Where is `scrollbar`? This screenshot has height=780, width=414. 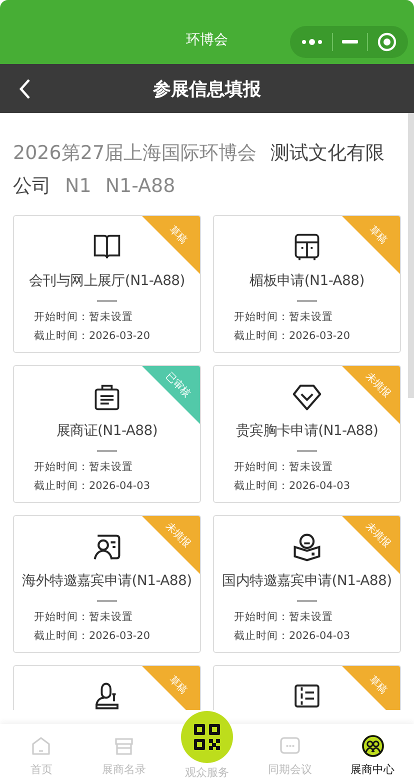
scrollbar is located at coordinates (411, 255).